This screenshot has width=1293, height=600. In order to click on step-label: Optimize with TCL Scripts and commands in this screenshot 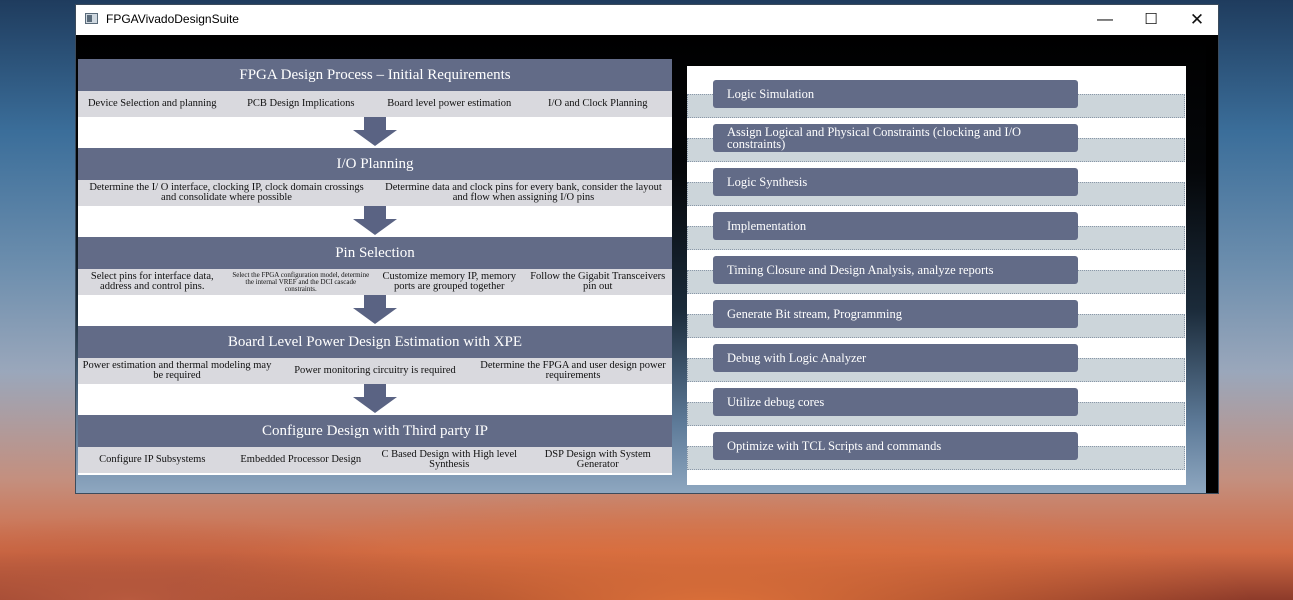, I will do `click(895, 446)`.